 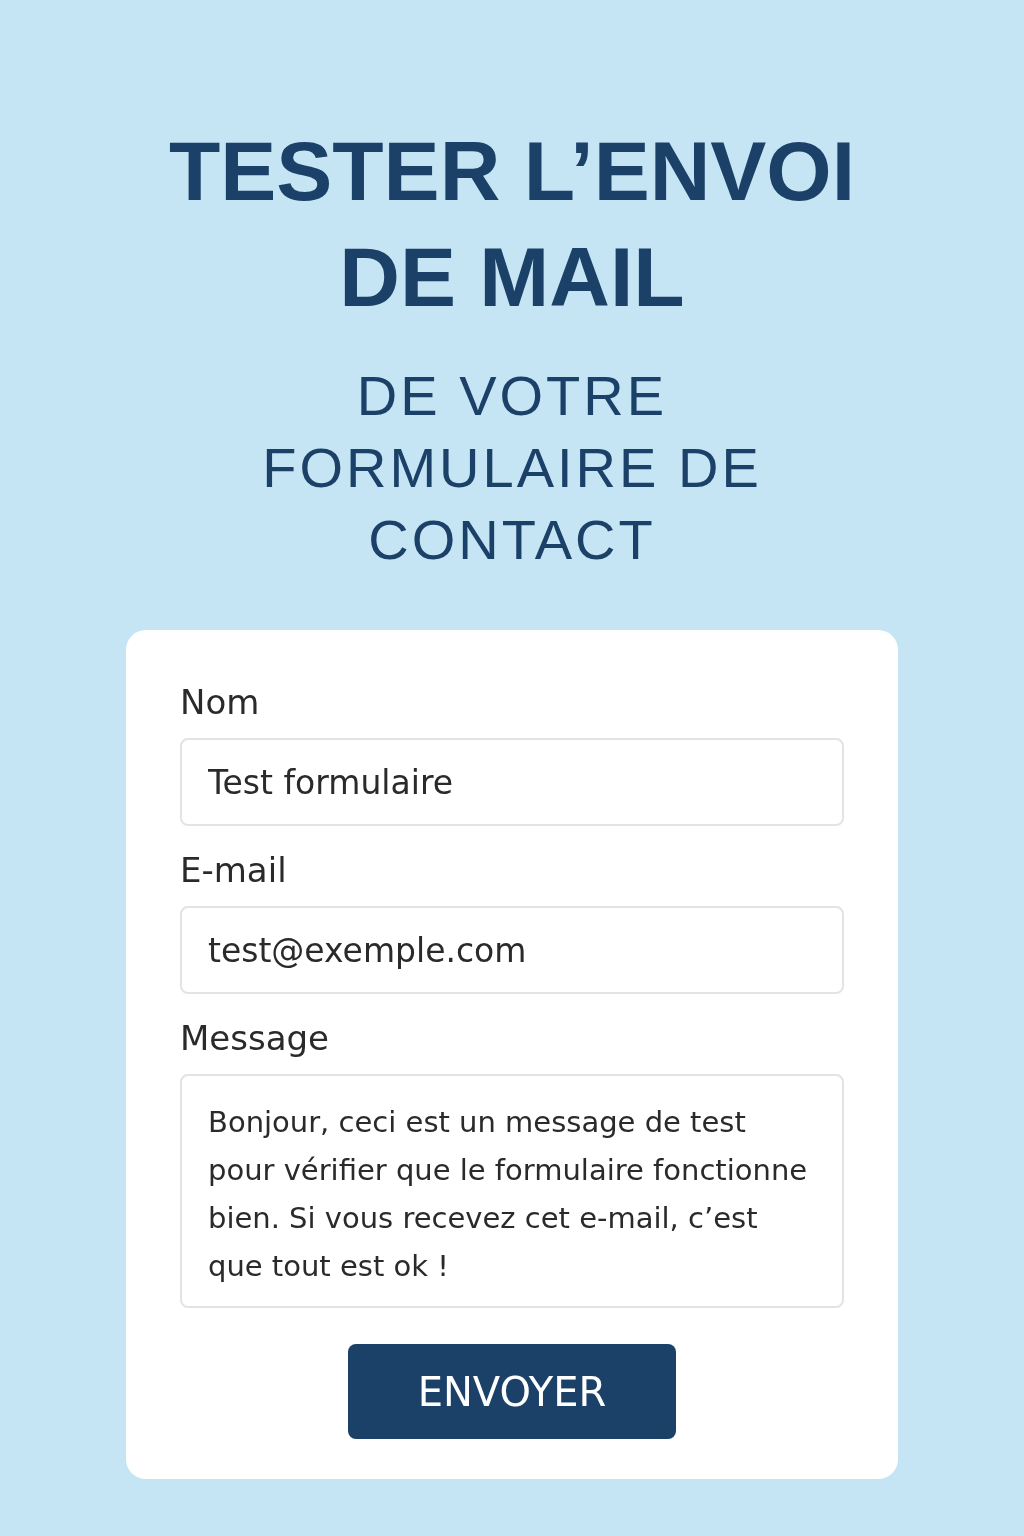 What do you see at coordinates (512, 782) in the screenshot?
I see `text-field: Test formulaire` at bounding box center [512, 782].